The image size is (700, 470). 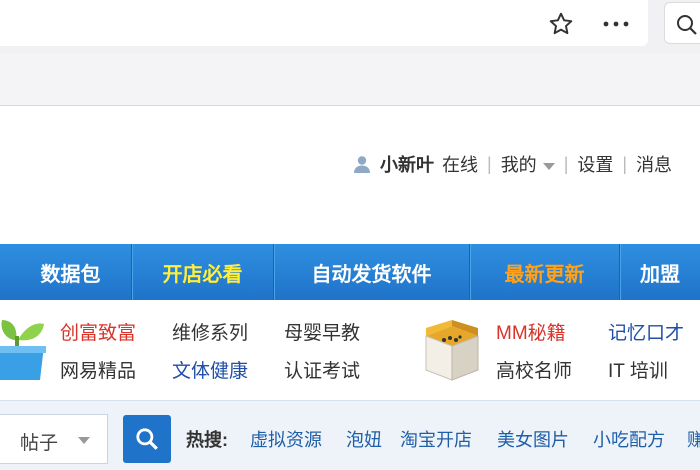 I want to click on my-menu: 我的, so click(x=528, y=164).